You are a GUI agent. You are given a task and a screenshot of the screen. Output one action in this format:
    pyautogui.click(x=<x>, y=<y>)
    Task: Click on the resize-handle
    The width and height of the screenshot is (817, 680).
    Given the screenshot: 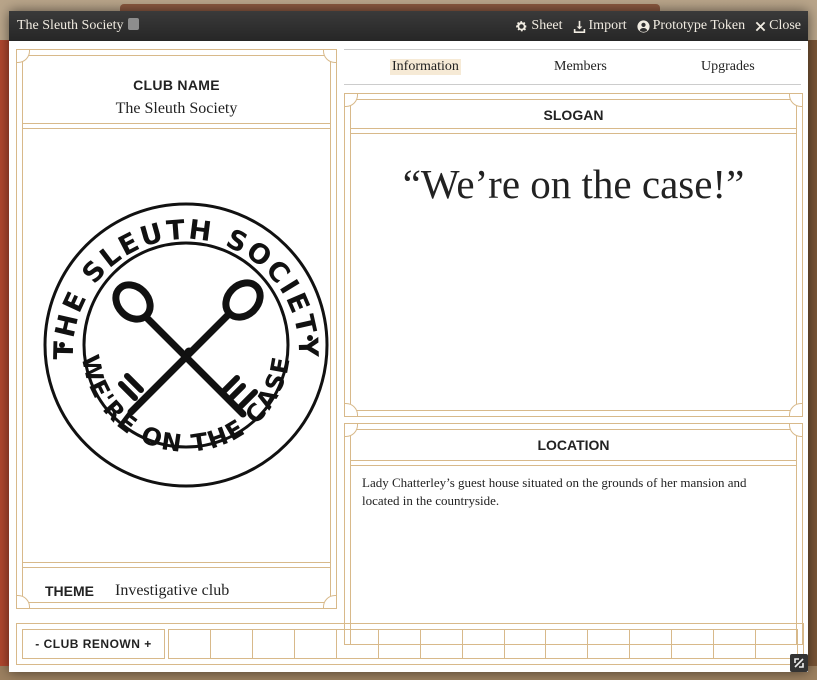 What is the action you would take?
    pyautogui.click(x=799, y=663)
    